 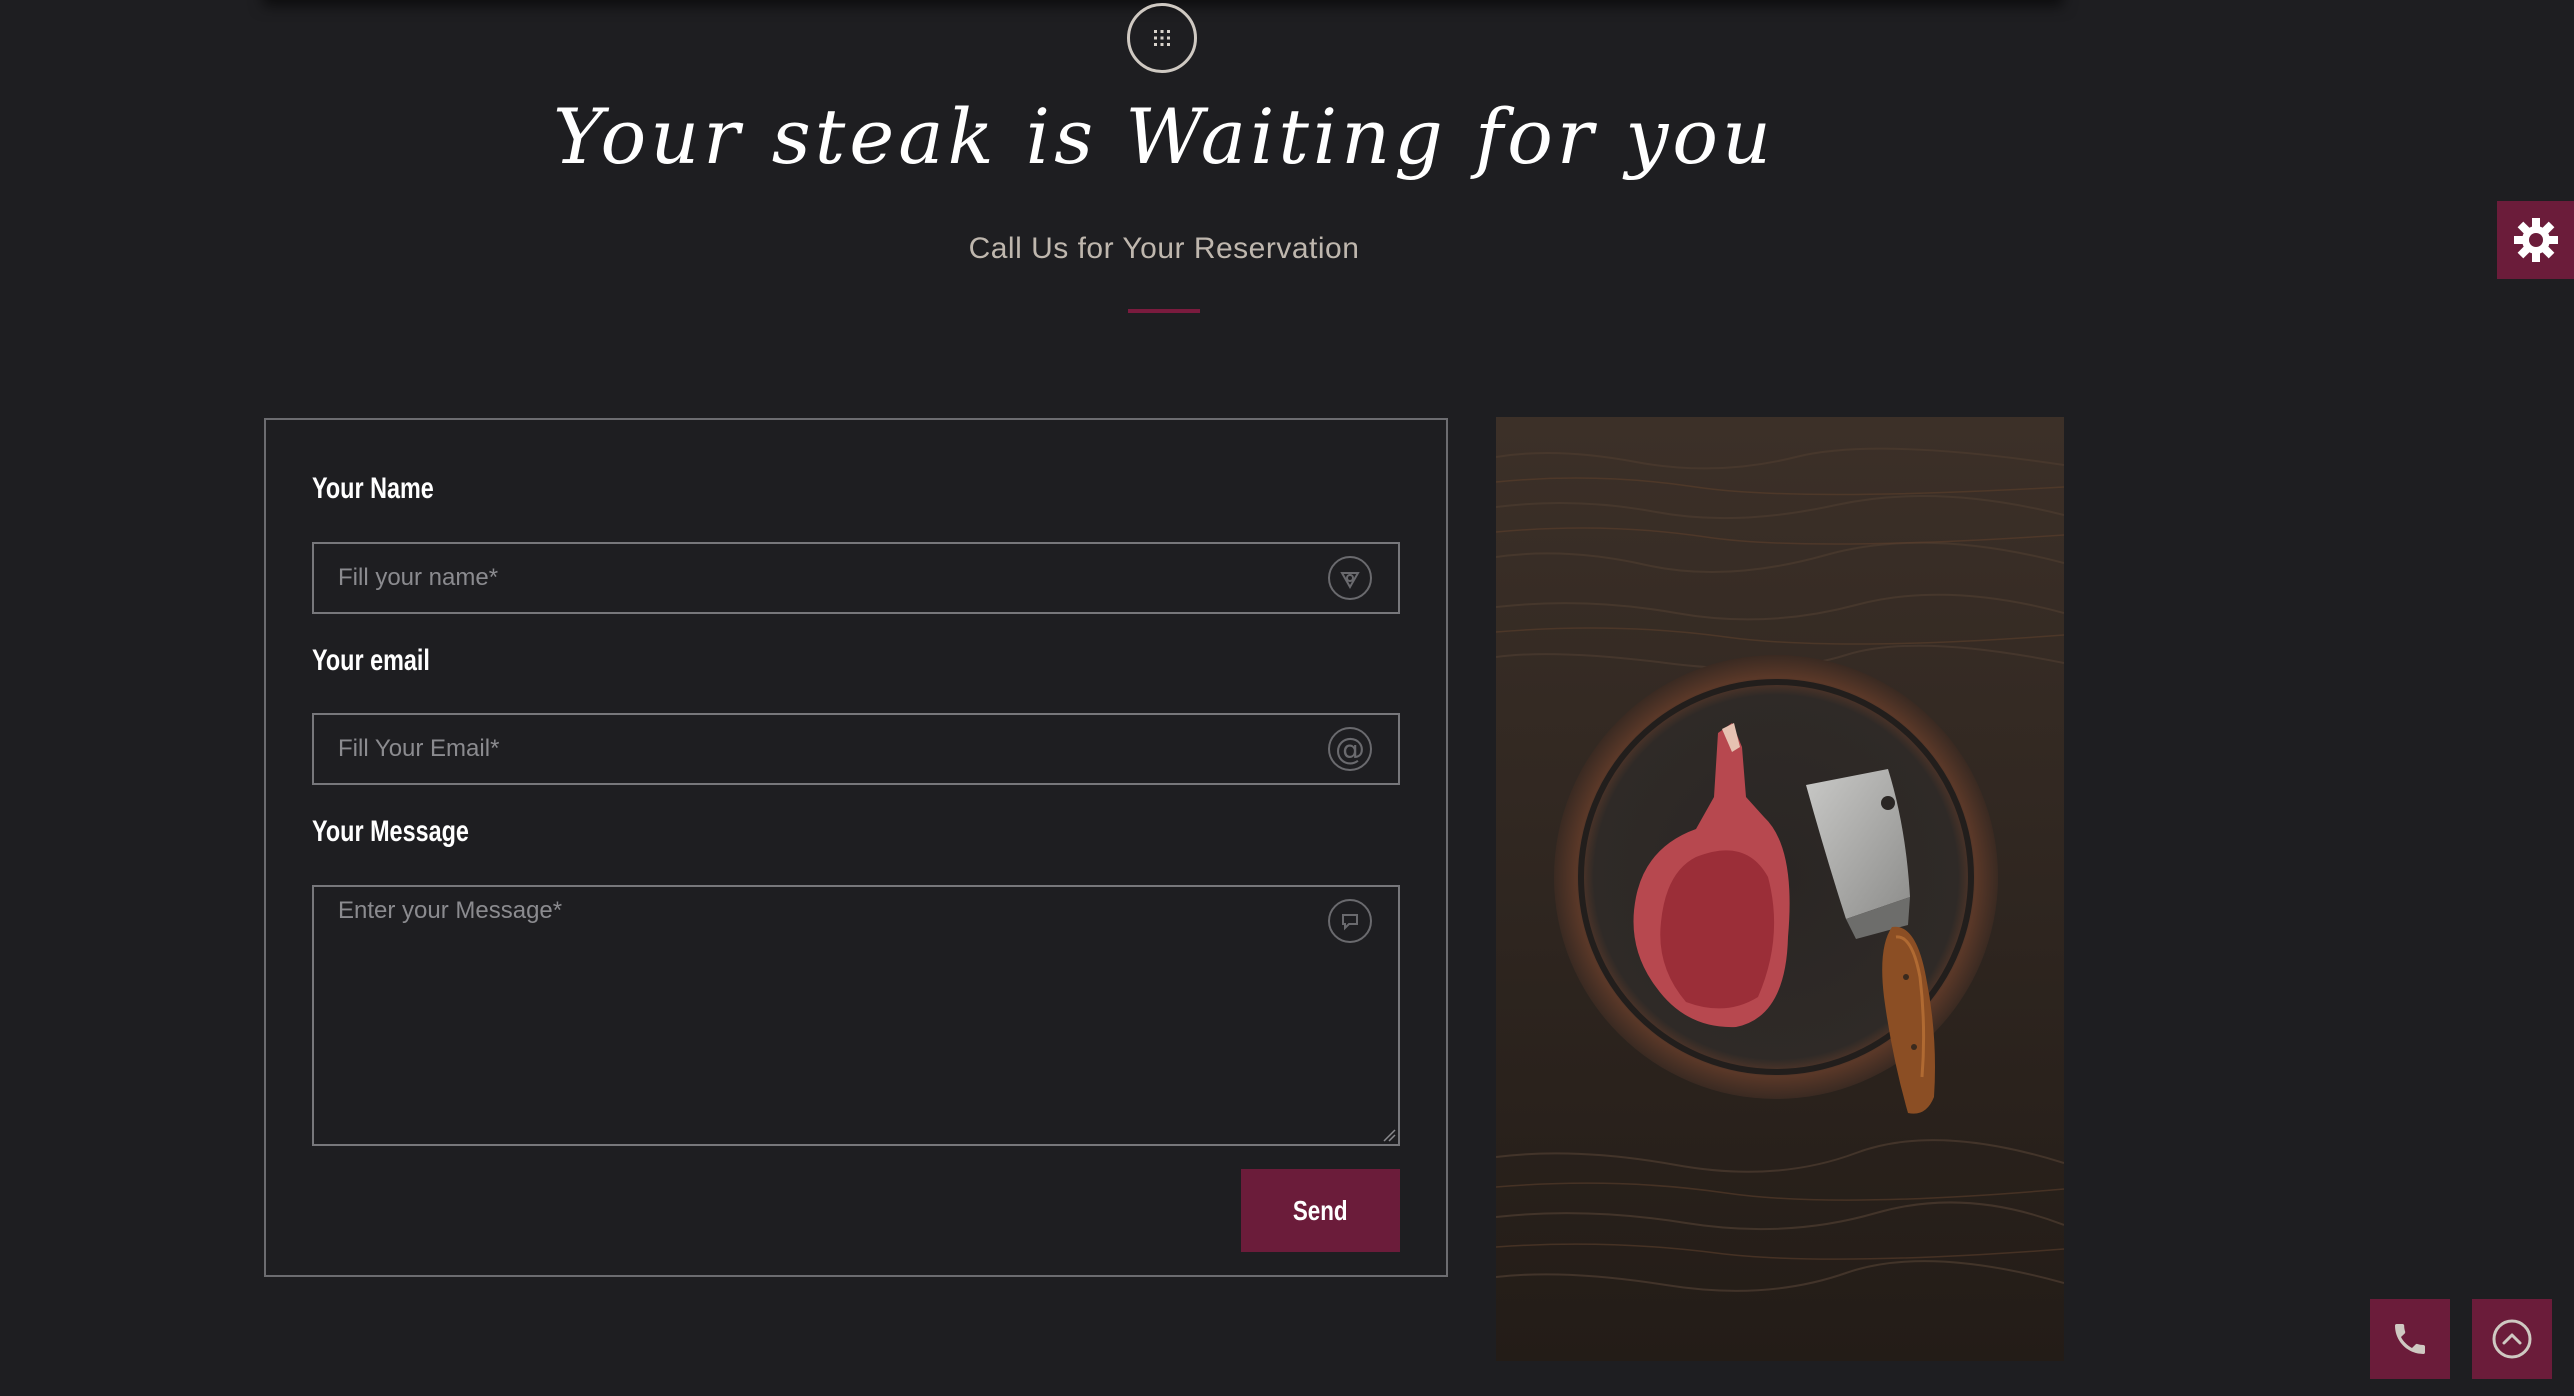 I want to click on name-field-wrapper, so click(x=856, y=578).